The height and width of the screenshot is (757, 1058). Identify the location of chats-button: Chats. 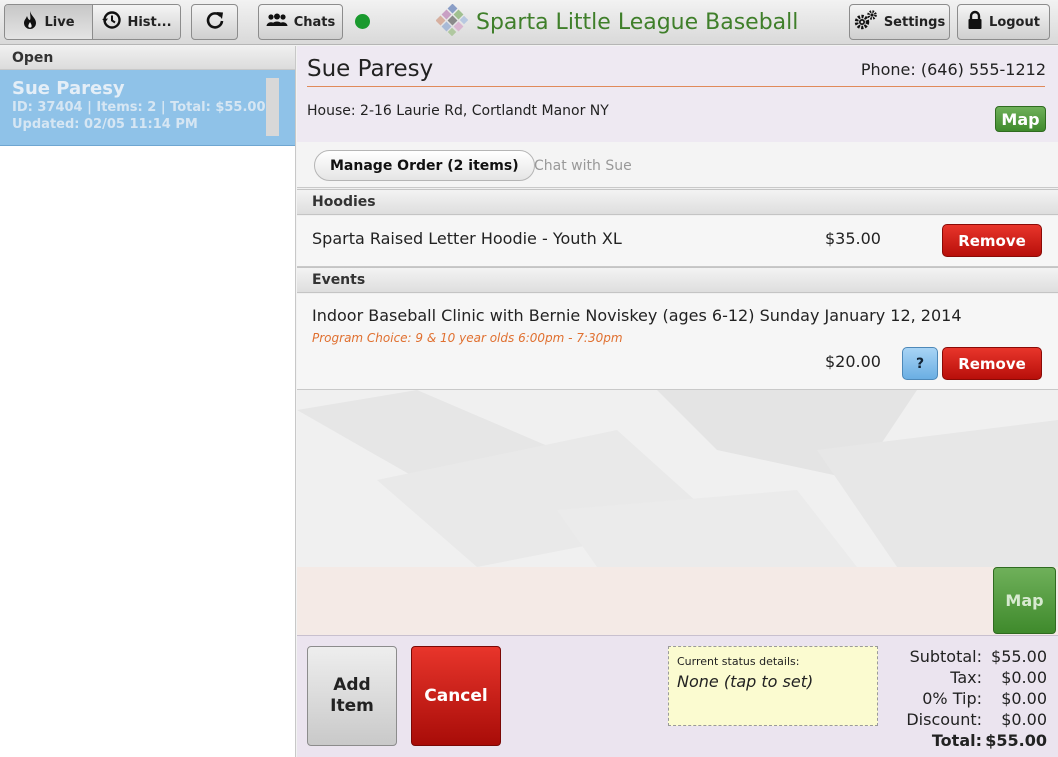
(300, 22).